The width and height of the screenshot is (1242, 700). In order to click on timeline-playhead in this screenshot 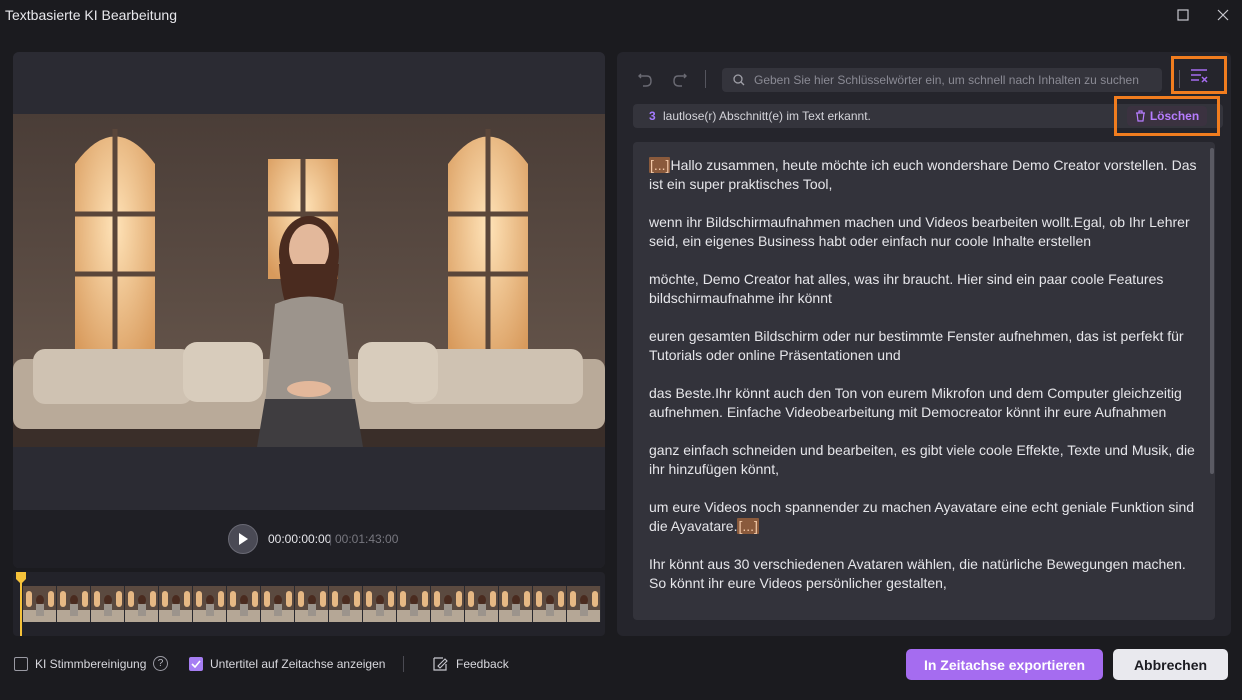, I will do `click(21, 604)`.